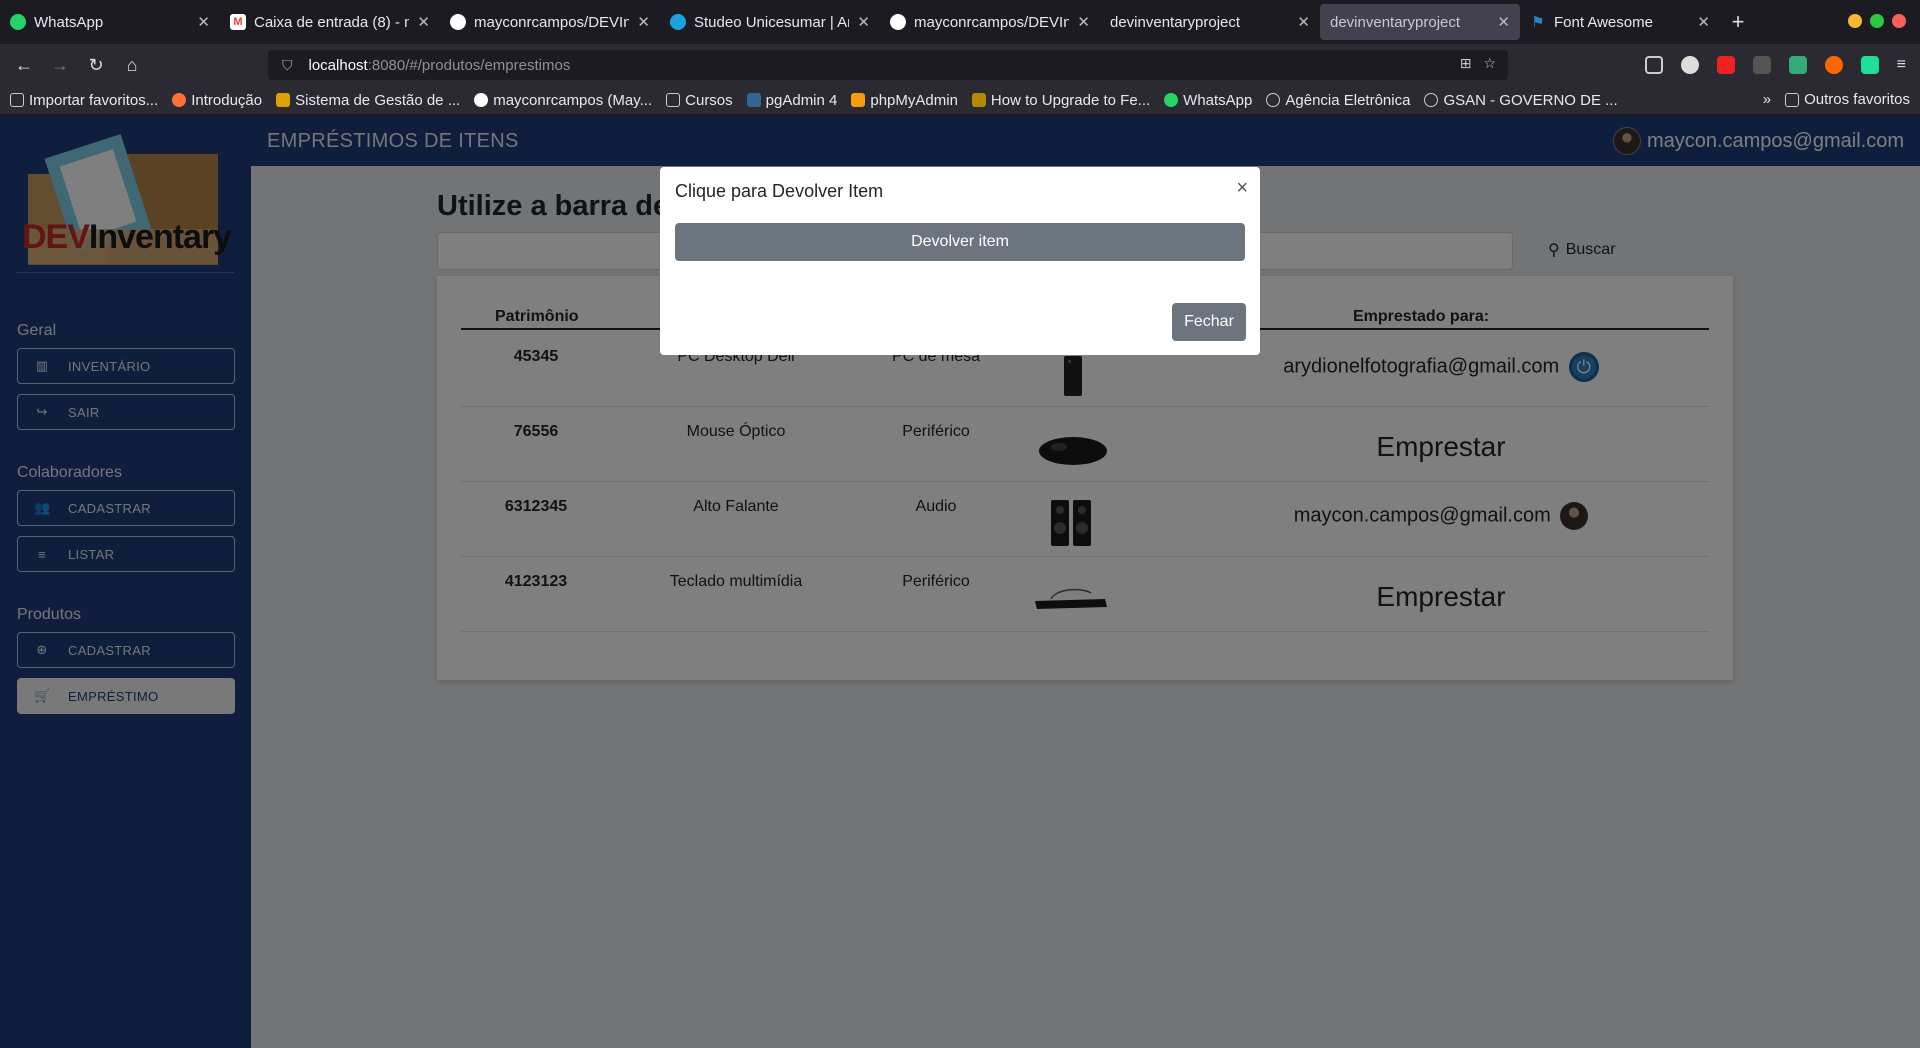 The height and width of the screenshot is (1048, 1920). What do you see at coordinates (238, 22) in the screenshot?
I see `gmail-icon: M` at bounding box center [238, 22].